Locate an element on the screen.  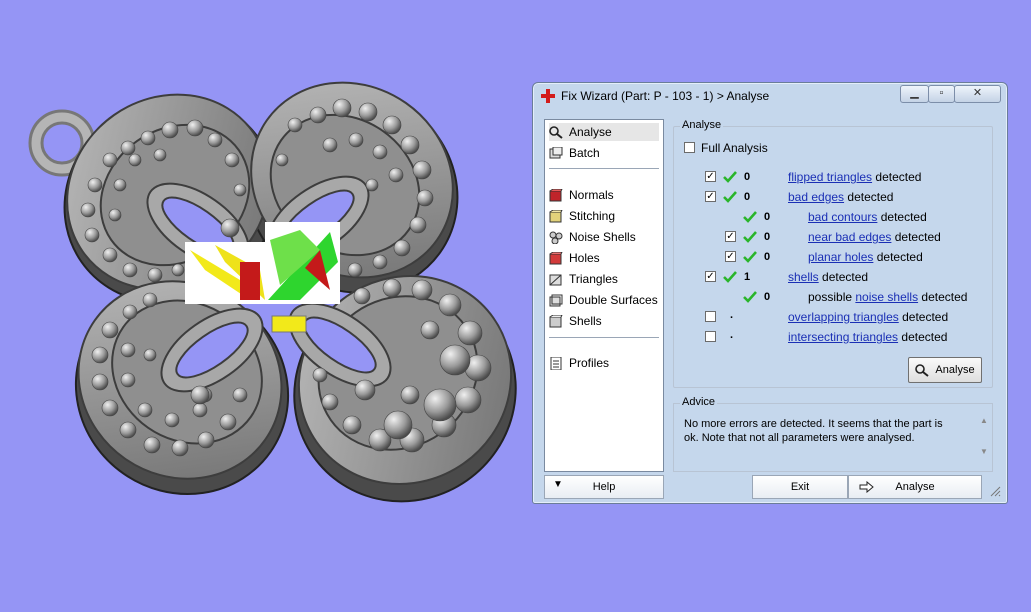
full-analysis-row: Full Analysis is located at coordinates (726, 148).